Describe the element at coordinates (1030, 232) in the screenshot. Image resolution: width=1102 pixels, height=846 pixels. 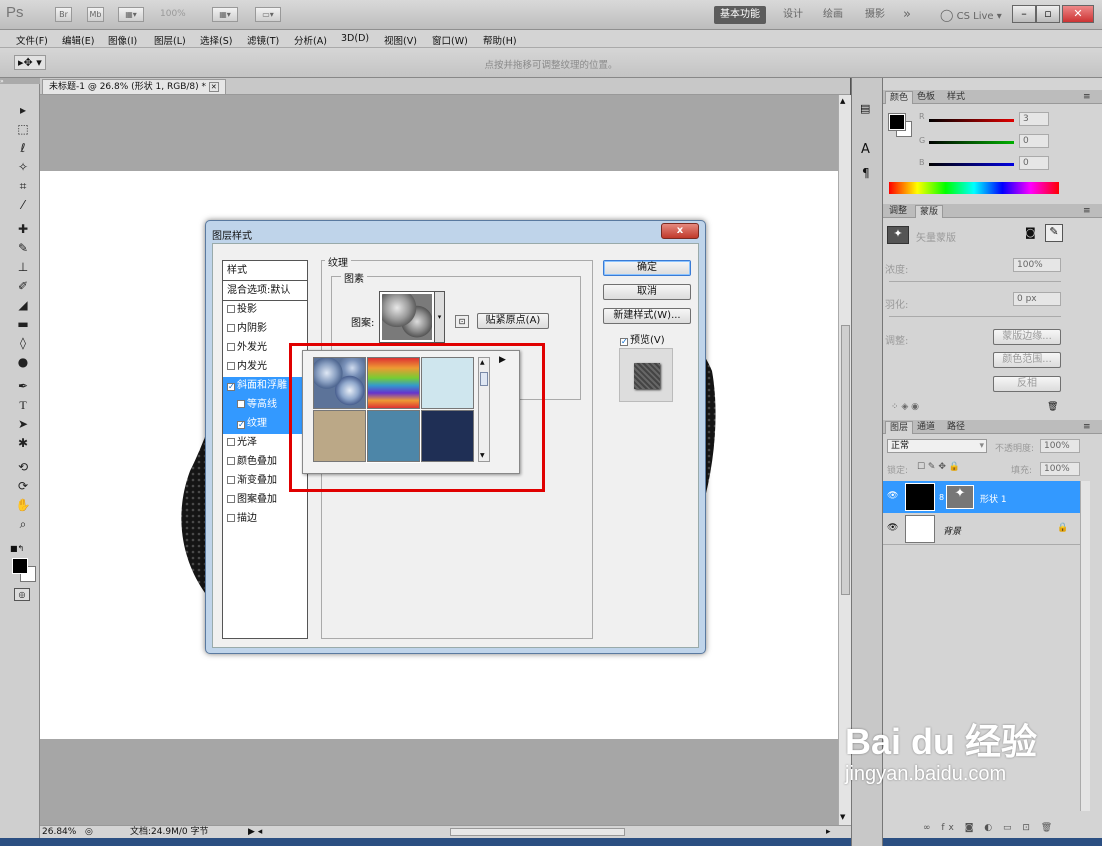
I see `pixel-mask-icon: ◙` at that location.